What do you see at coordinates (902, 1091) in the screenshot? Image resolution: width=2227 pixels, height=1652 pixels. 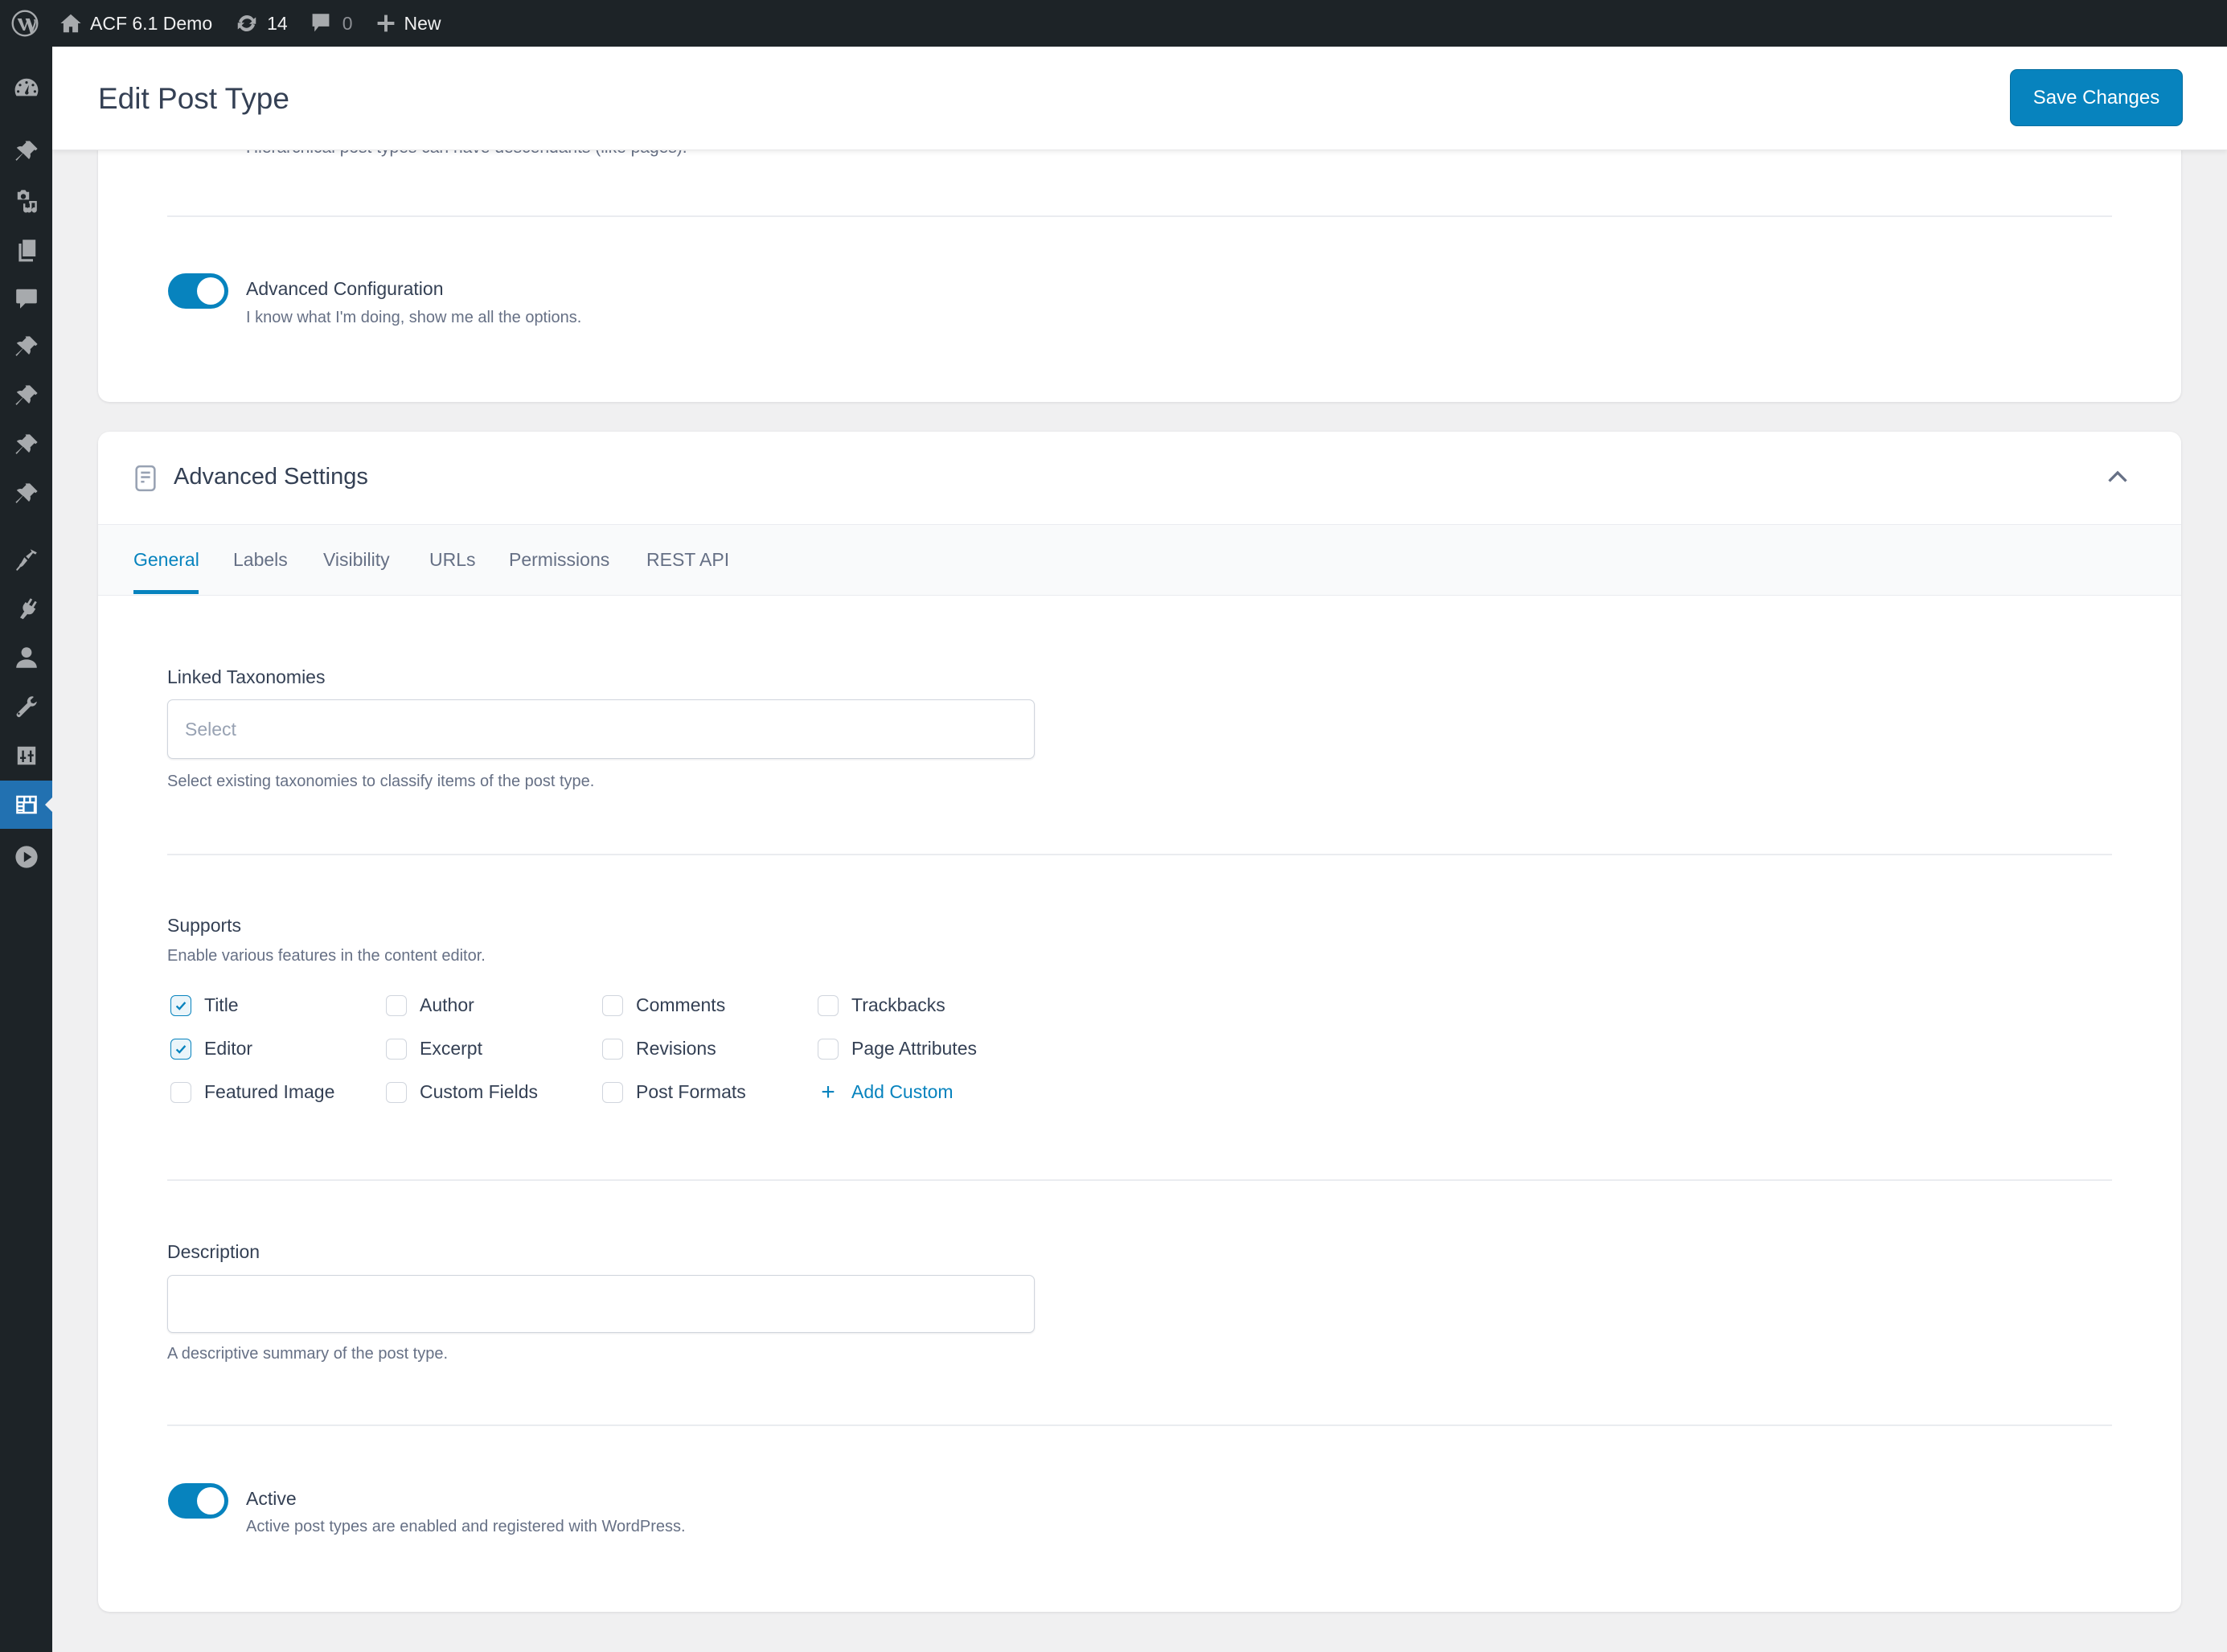 I see `add-custom-label: Add Custom` at bounding box center [902, 1091].